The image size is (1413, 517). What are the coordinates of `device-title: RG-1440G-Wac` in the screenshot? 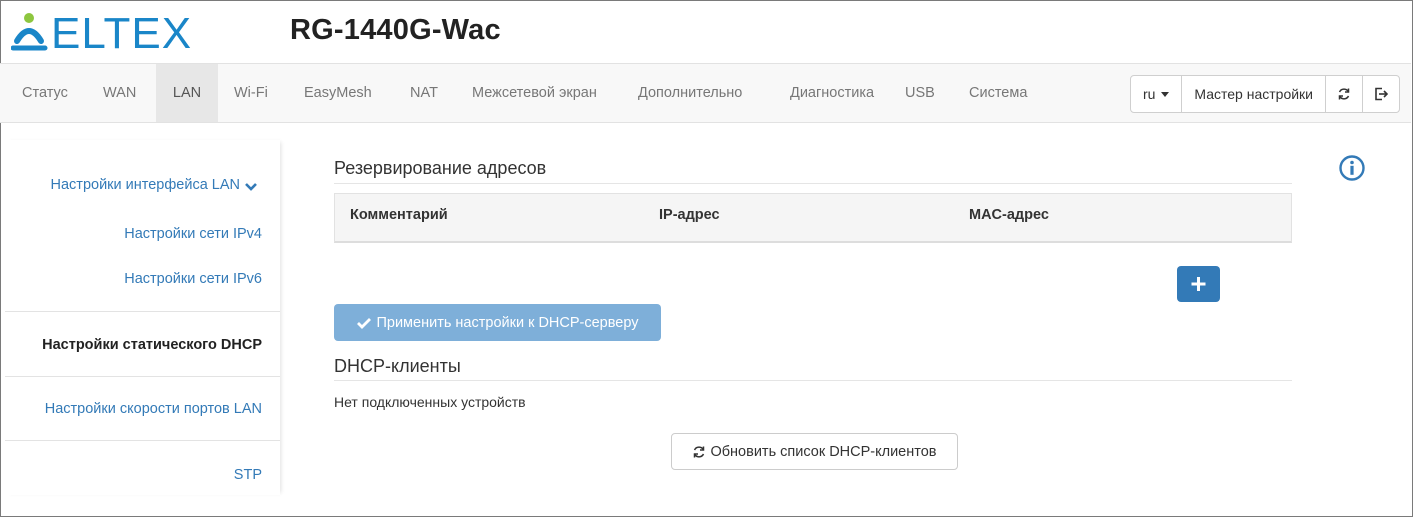 It's located at (395, 30).